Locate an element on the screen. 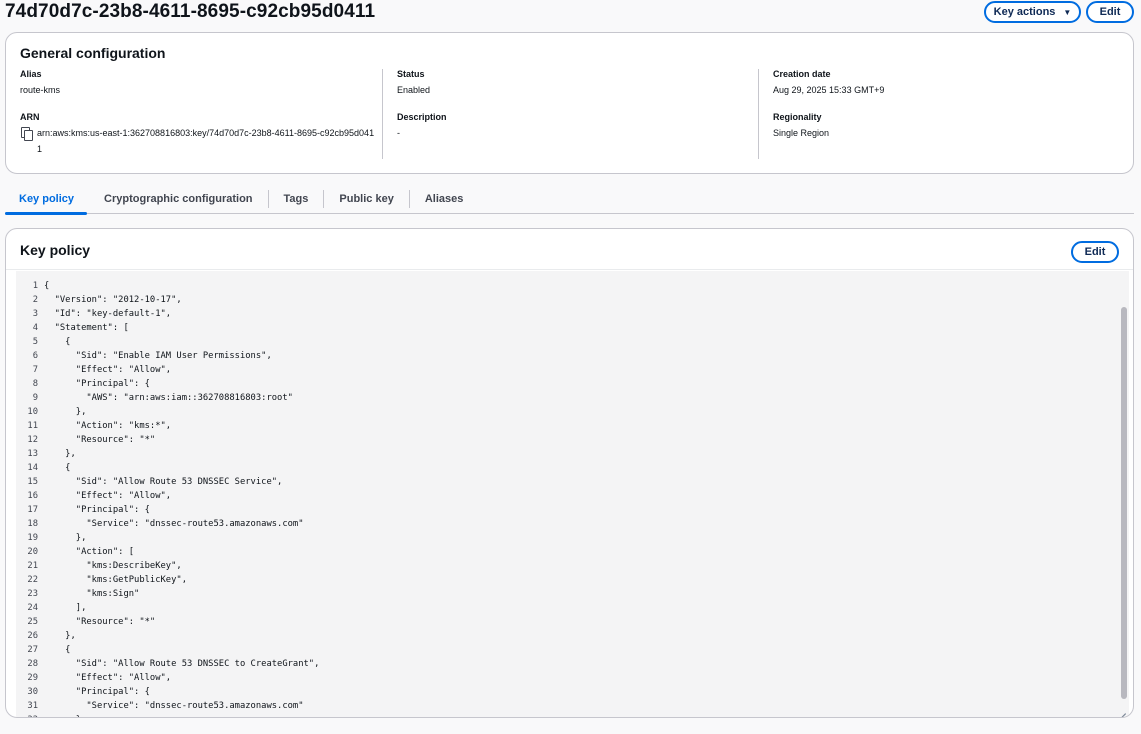 The height and width of the screenshot is (734, 1141). line-number: 15 is located at coordinates (32, 482).